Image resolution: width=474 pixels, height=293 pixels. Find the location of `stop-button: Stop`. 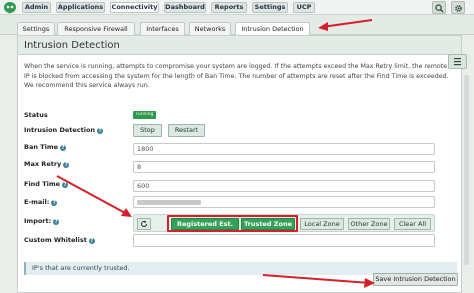

stop-button: Stop is located at coordinates (147, 130).